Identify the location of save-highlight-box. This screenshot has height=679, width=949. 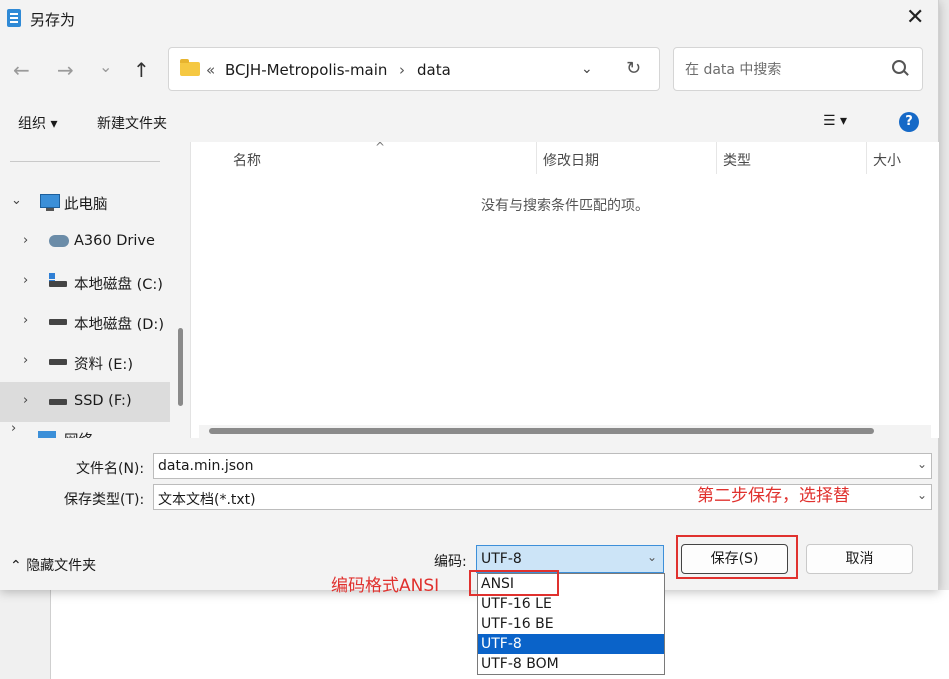
(737, 557).